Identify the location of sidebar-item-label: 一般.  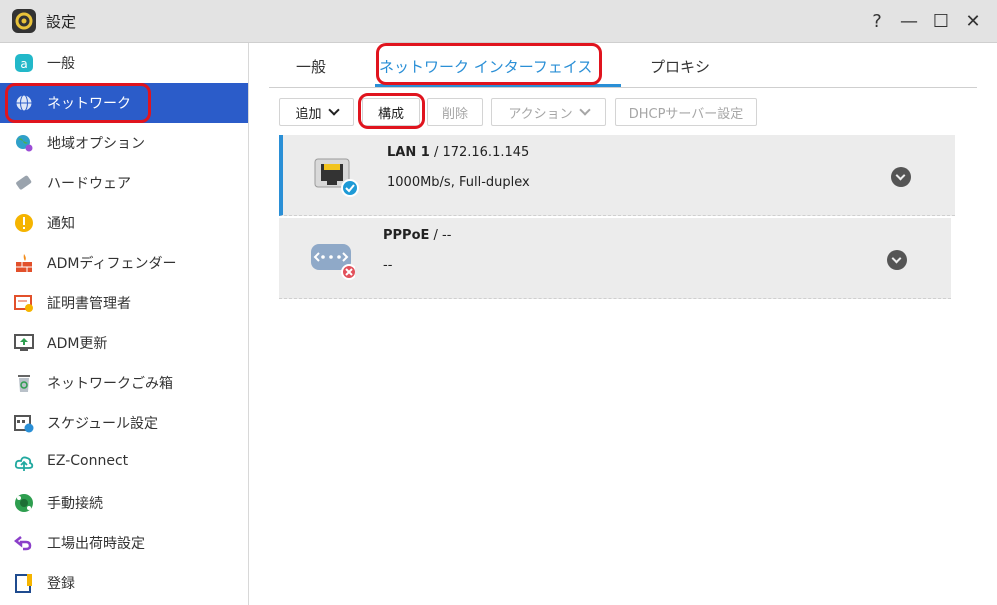
(61, 64).